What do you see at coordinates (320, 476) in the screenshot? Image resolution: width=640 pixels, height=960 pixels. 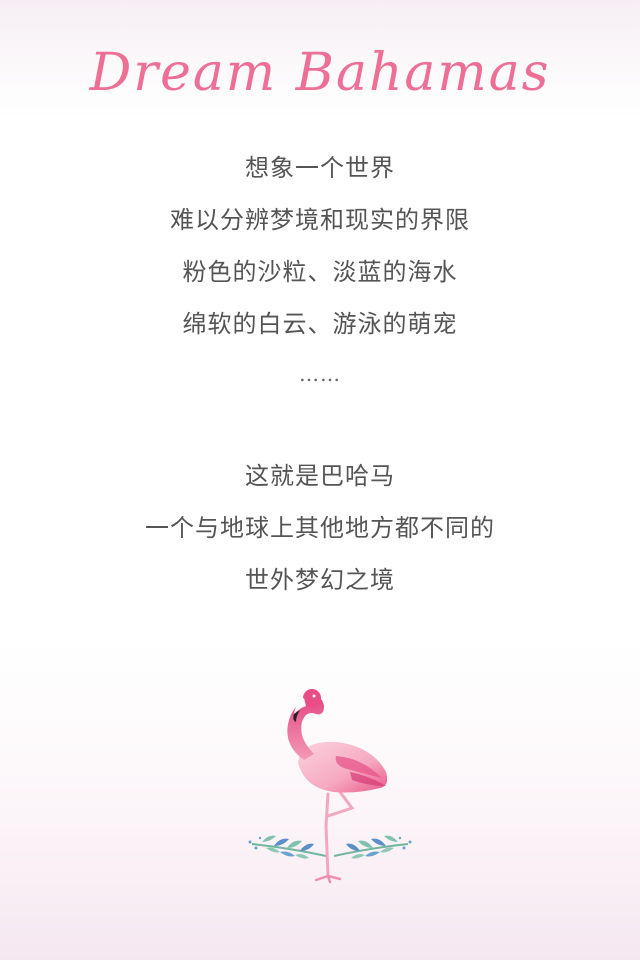 I see `poem-line: 这就是巴哈马` at bounding box center [320, 476].